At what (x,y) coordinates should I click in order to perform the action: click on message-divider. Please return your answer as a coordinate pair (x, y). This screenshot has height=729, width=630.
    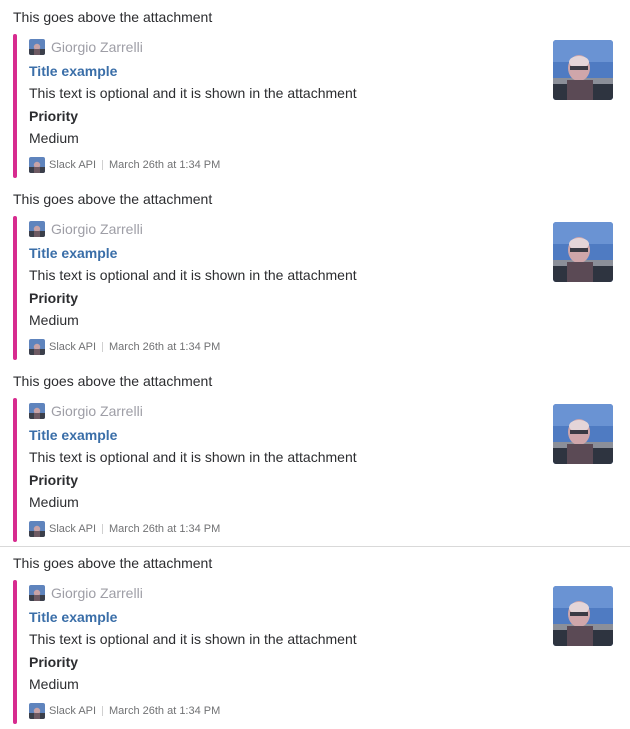
    Looking at the image, I should click on (315, 546).